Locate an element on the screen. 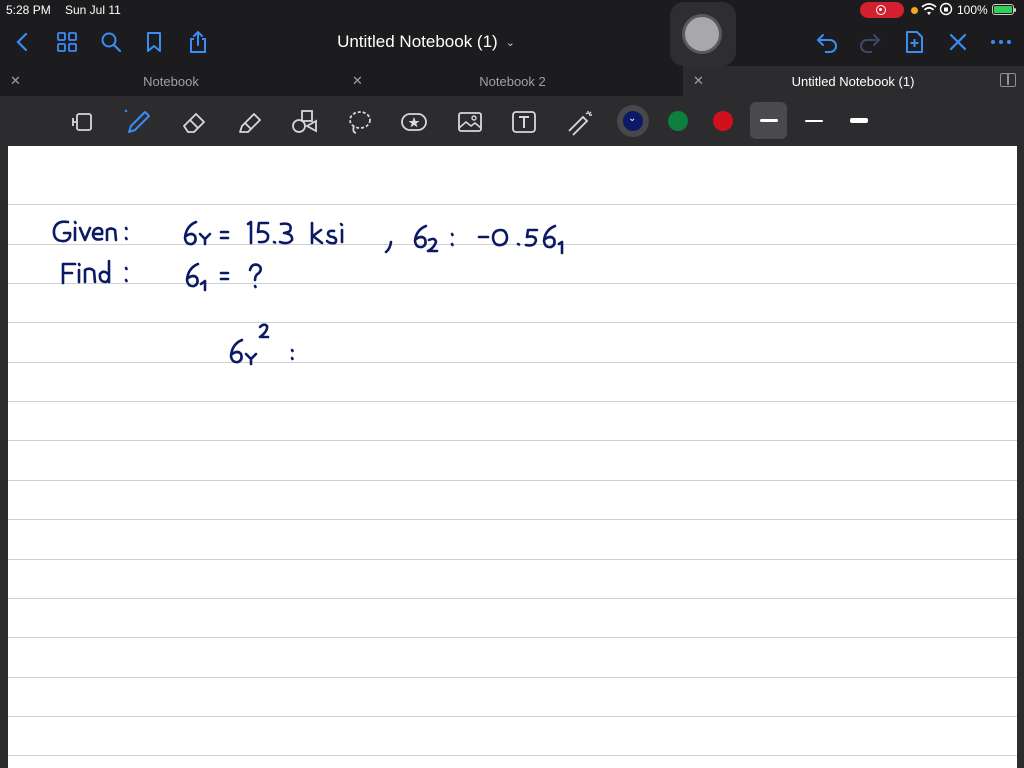 The width and height of the screenshot is (1024, 768). drawing-toolbar is located at coordinates (512, 121).